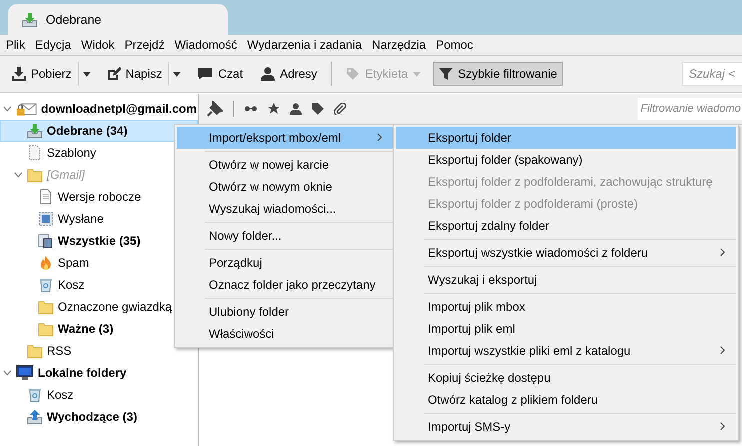 Image resolution: width=742 pixels, height=446 pixels. I want to click on menu-item: Pomoc, so click(454, 45).